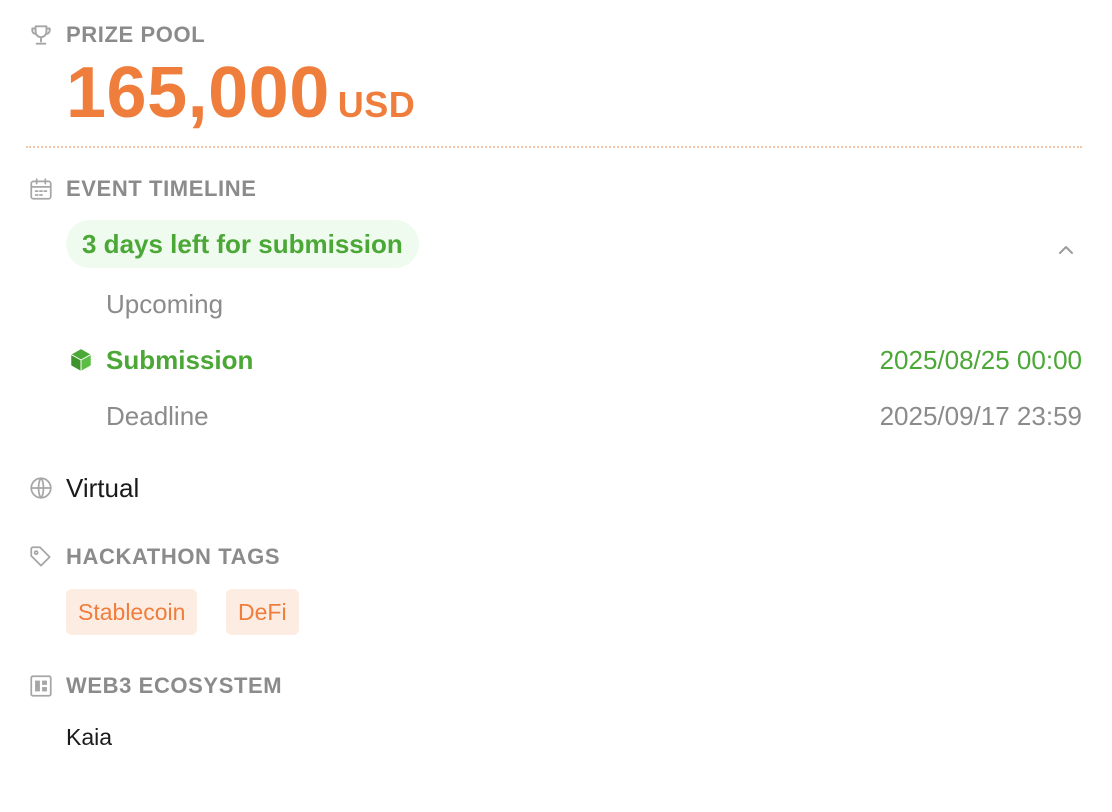 The width and height of the screenshot is (1112, 812). Describe the element at coordinates (180, 360) in the screenshot. I see `timeline-item-submission: Submission` at that location.